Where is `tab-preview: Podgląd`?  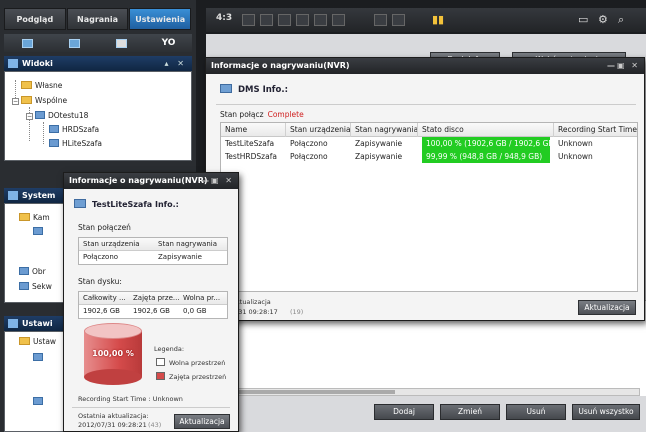
tab-preview: Podgląd is located at coordinates (35, 19).